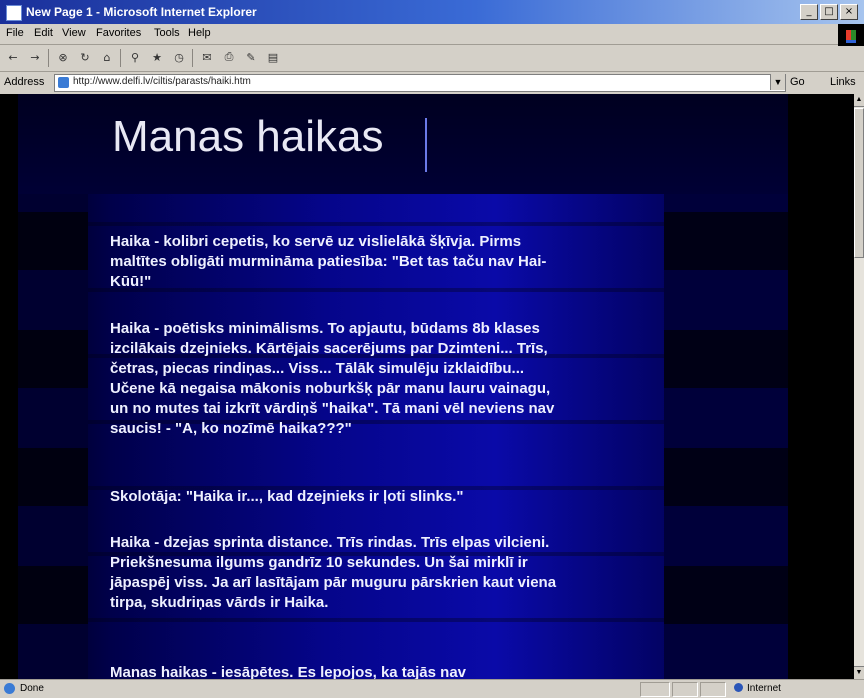  Describe the element at coordinates (118, 33) in the screenshot. I see `menu-favorites: Favorites` at that location.